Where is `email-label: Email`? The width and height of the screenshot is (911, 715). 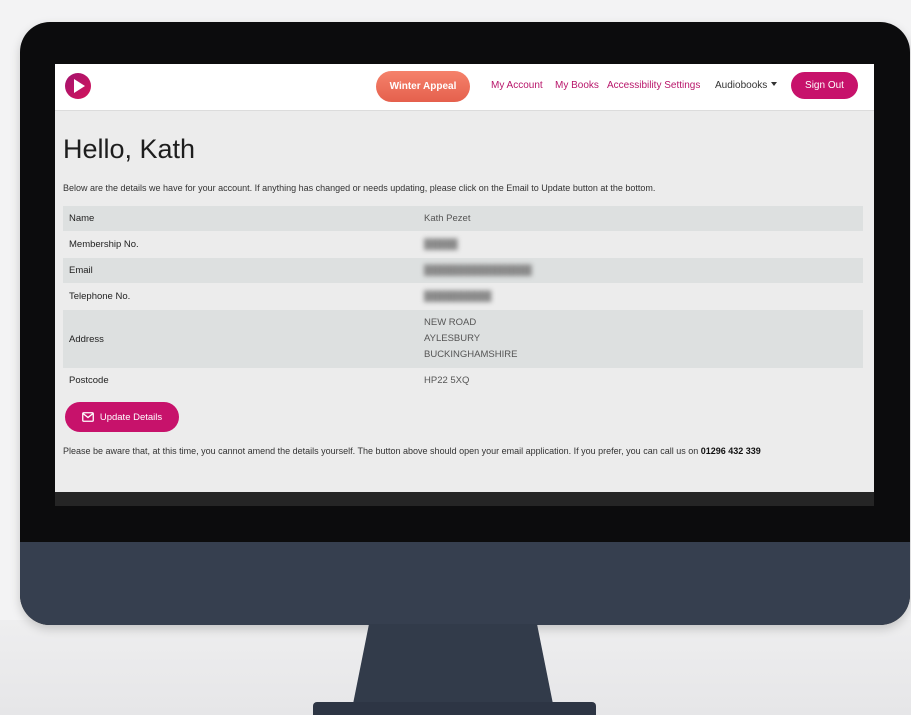
email-label: Email is located at coordinates (81, 270).